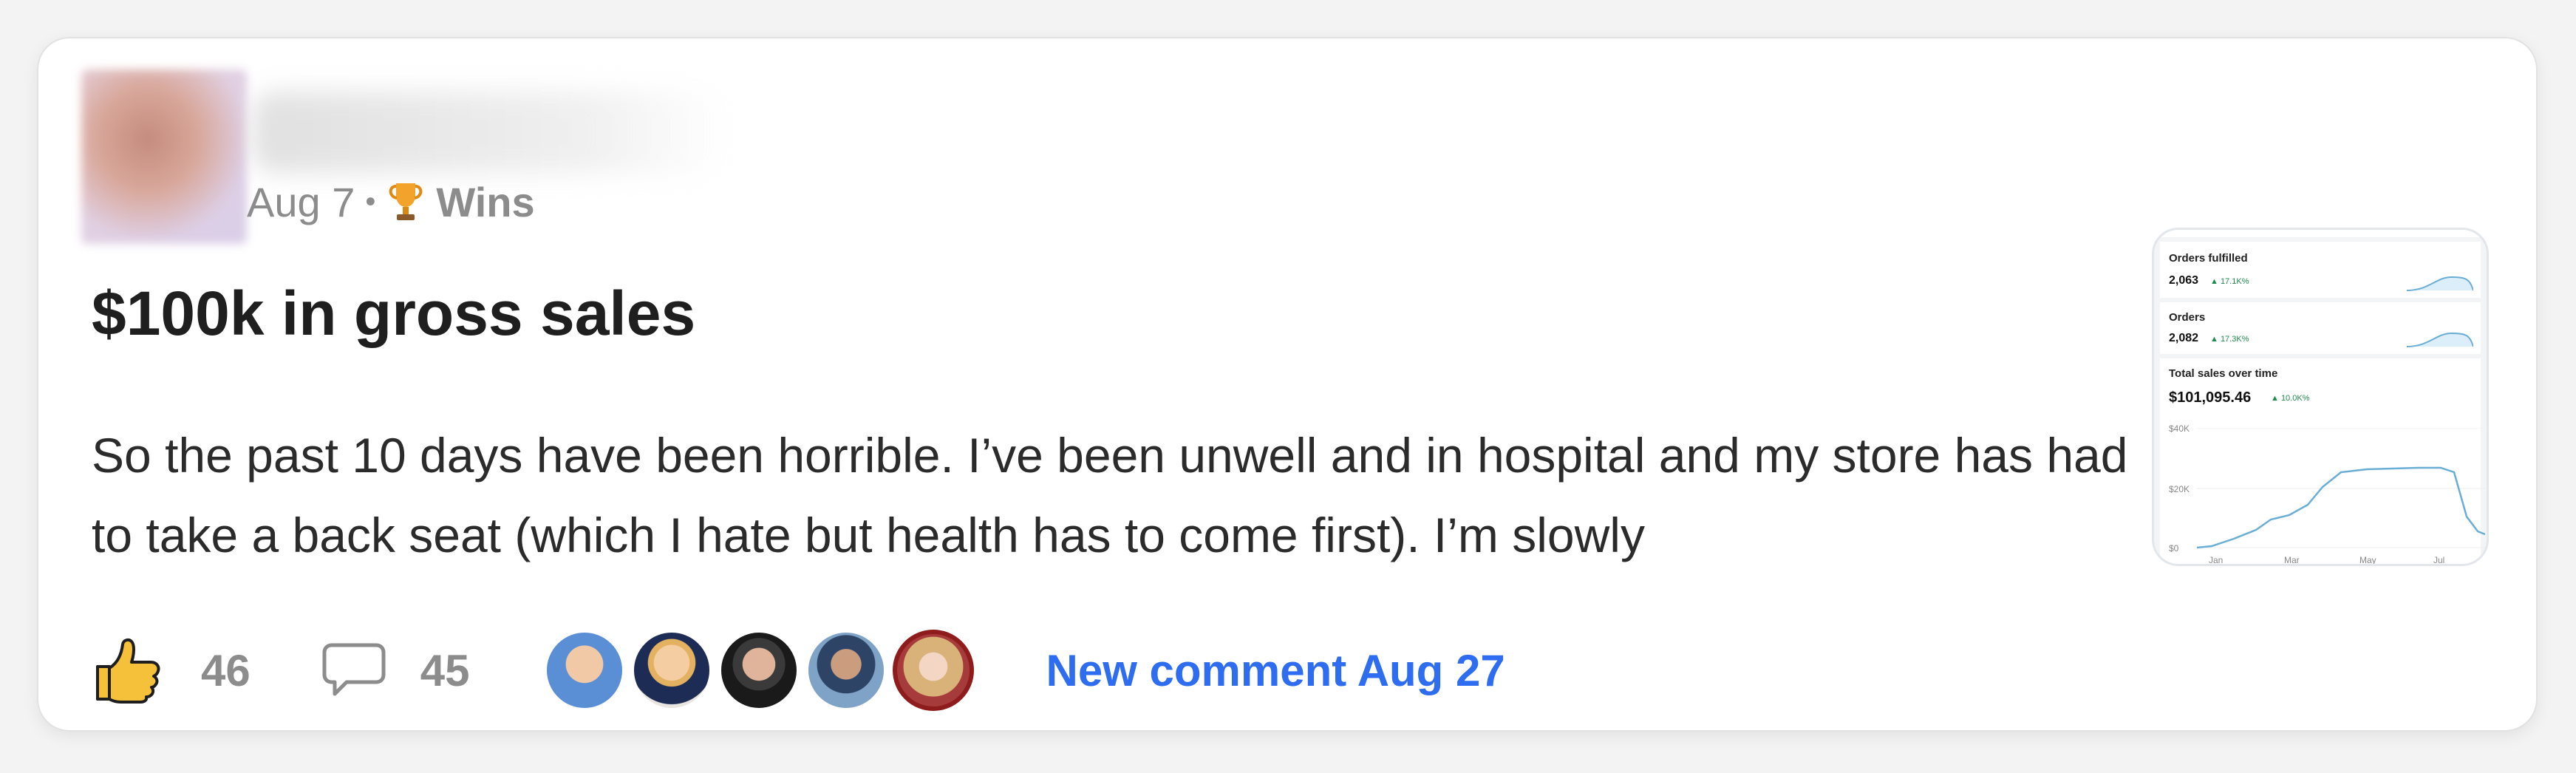 The width and height of the screenshot is (2576, 773). What do you see at coordinates (226, 670) in the screenshot?
I see `like-count: 46` at bounding box center [226, 670].